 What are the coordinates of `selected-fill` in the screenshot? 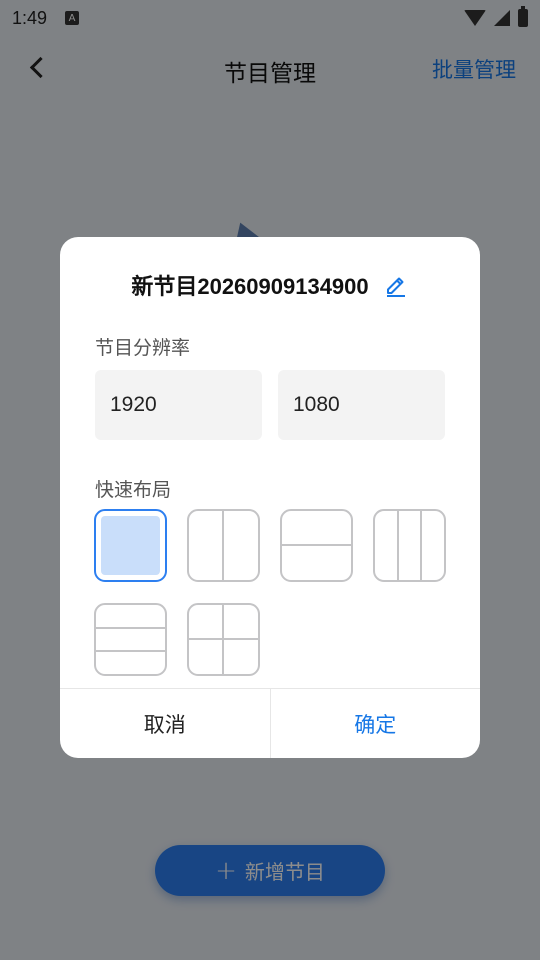 It's located at (130, 545).